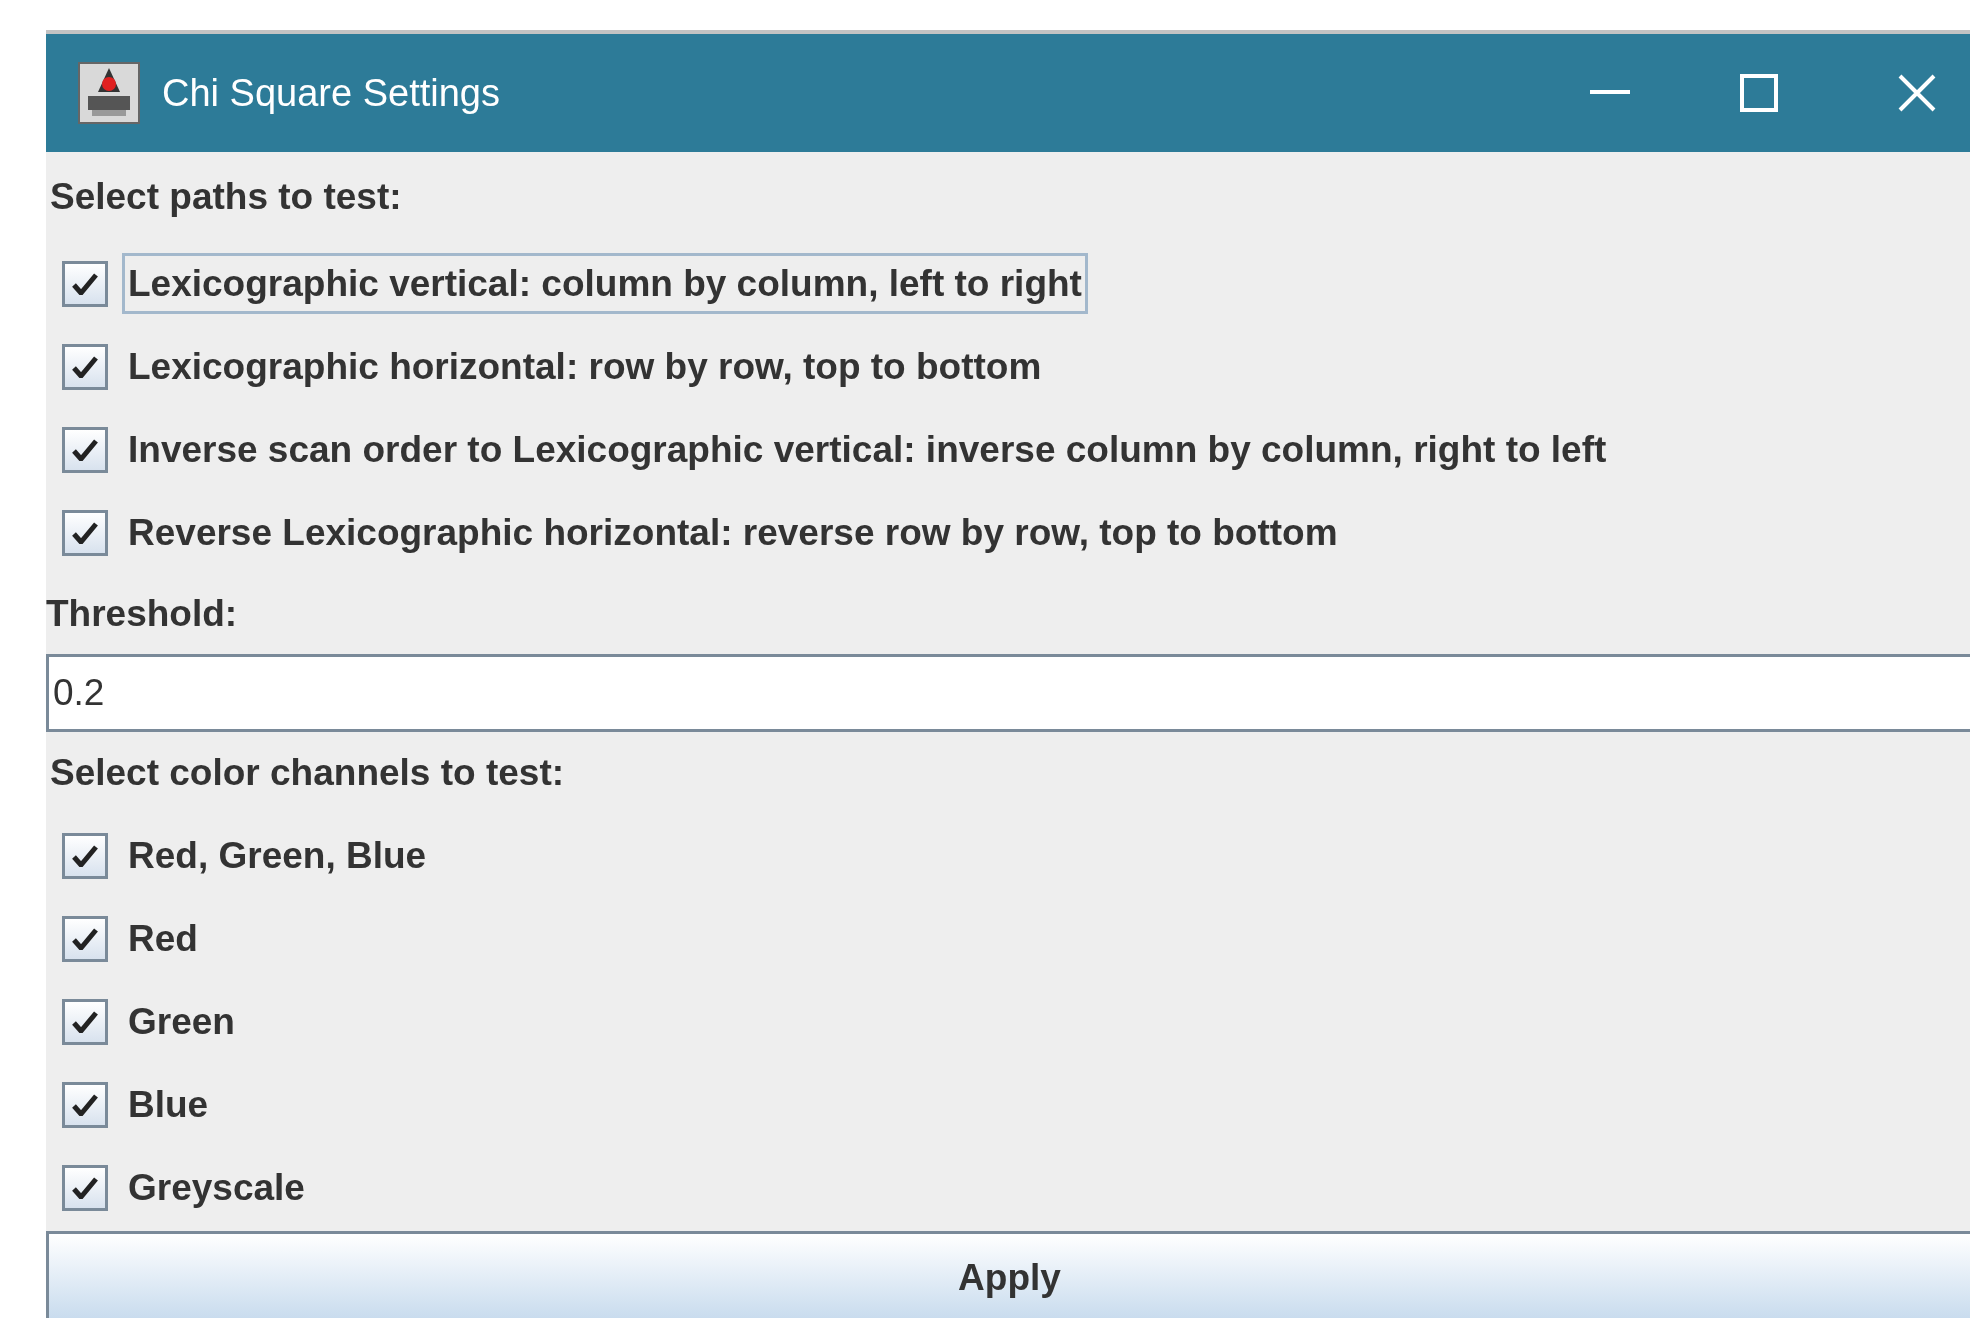 This screenshot has width=1970, height=1318. What do you see at coordinates (1610, 93) in the screenshot?
I see `minimize-icon` at bounding box center [1610, 93].